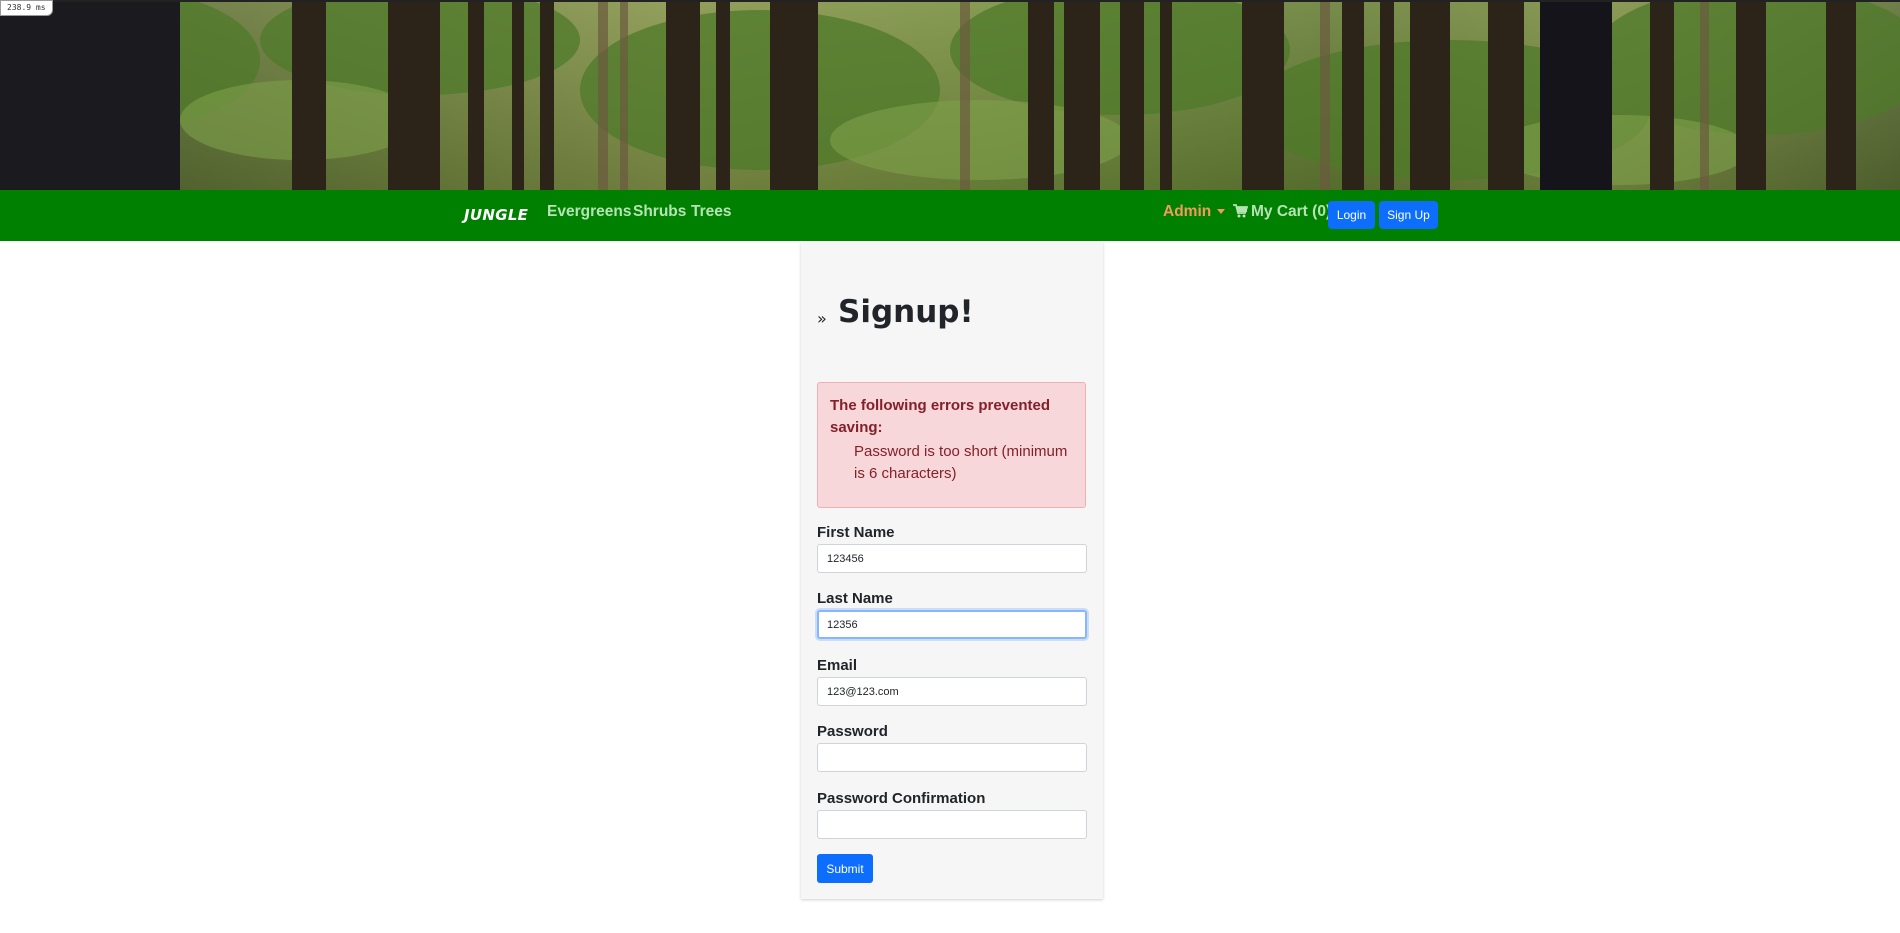 The image size is (1900, 933). What do you see at coordinates (1221, 212) in the screenshot?
I see `caret-down-icon` at bounding box center [1221, 212].